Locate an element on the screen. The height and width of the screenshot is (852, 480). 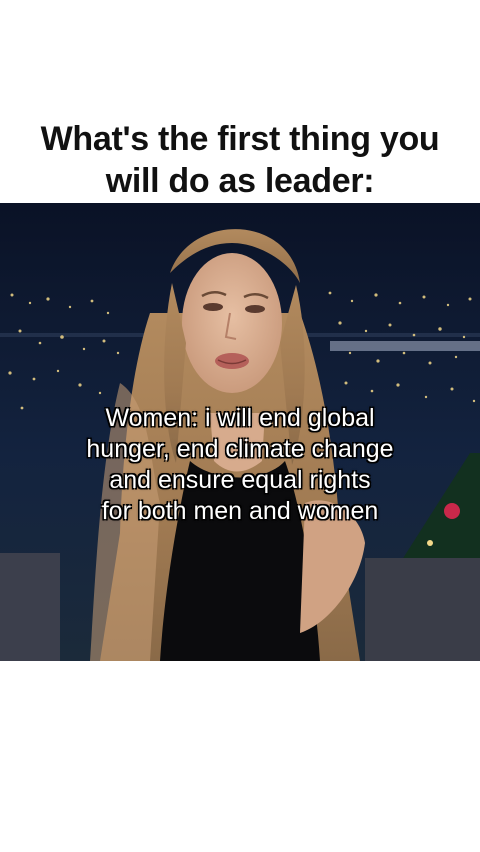
meme-title-line-2: will do as leader: is located at coordinates (240, 181).